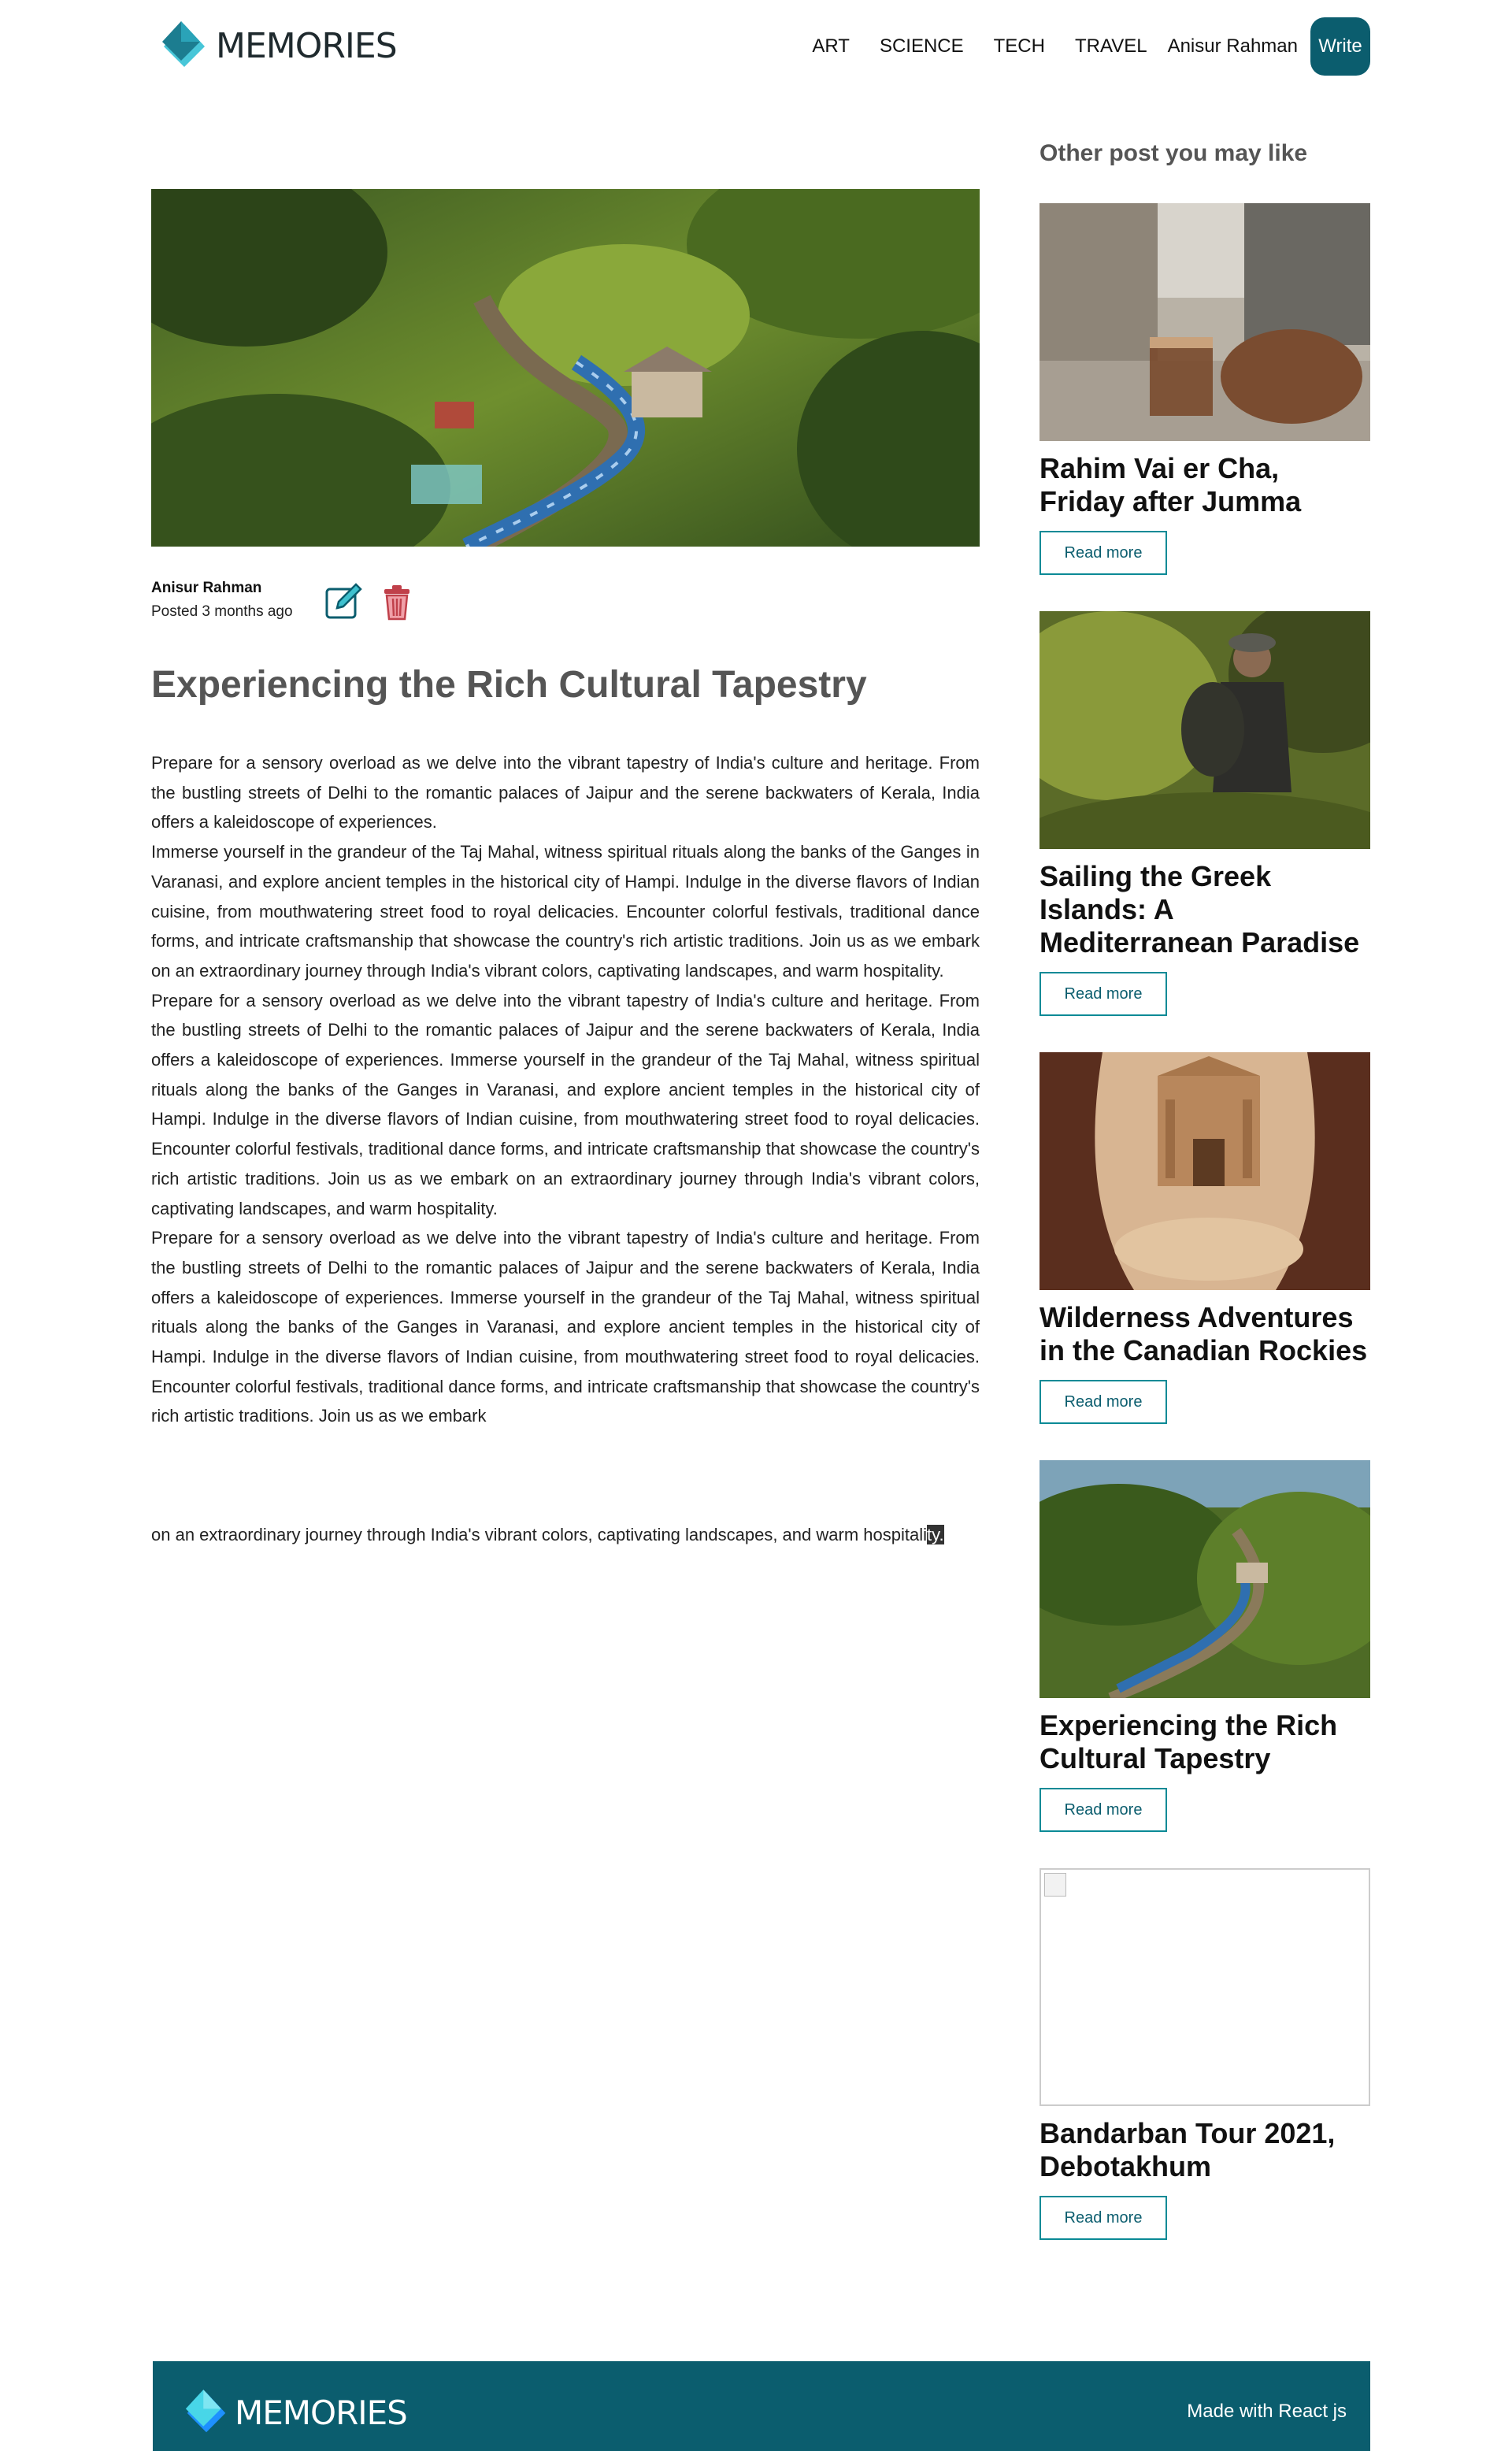 The height and width of the screenshot is (2451, 1512). What do you see at coordinates (1233, 46) in the screenshot?
I see `user-name: Anisur Rahman` at bounding box center [1233, 46].